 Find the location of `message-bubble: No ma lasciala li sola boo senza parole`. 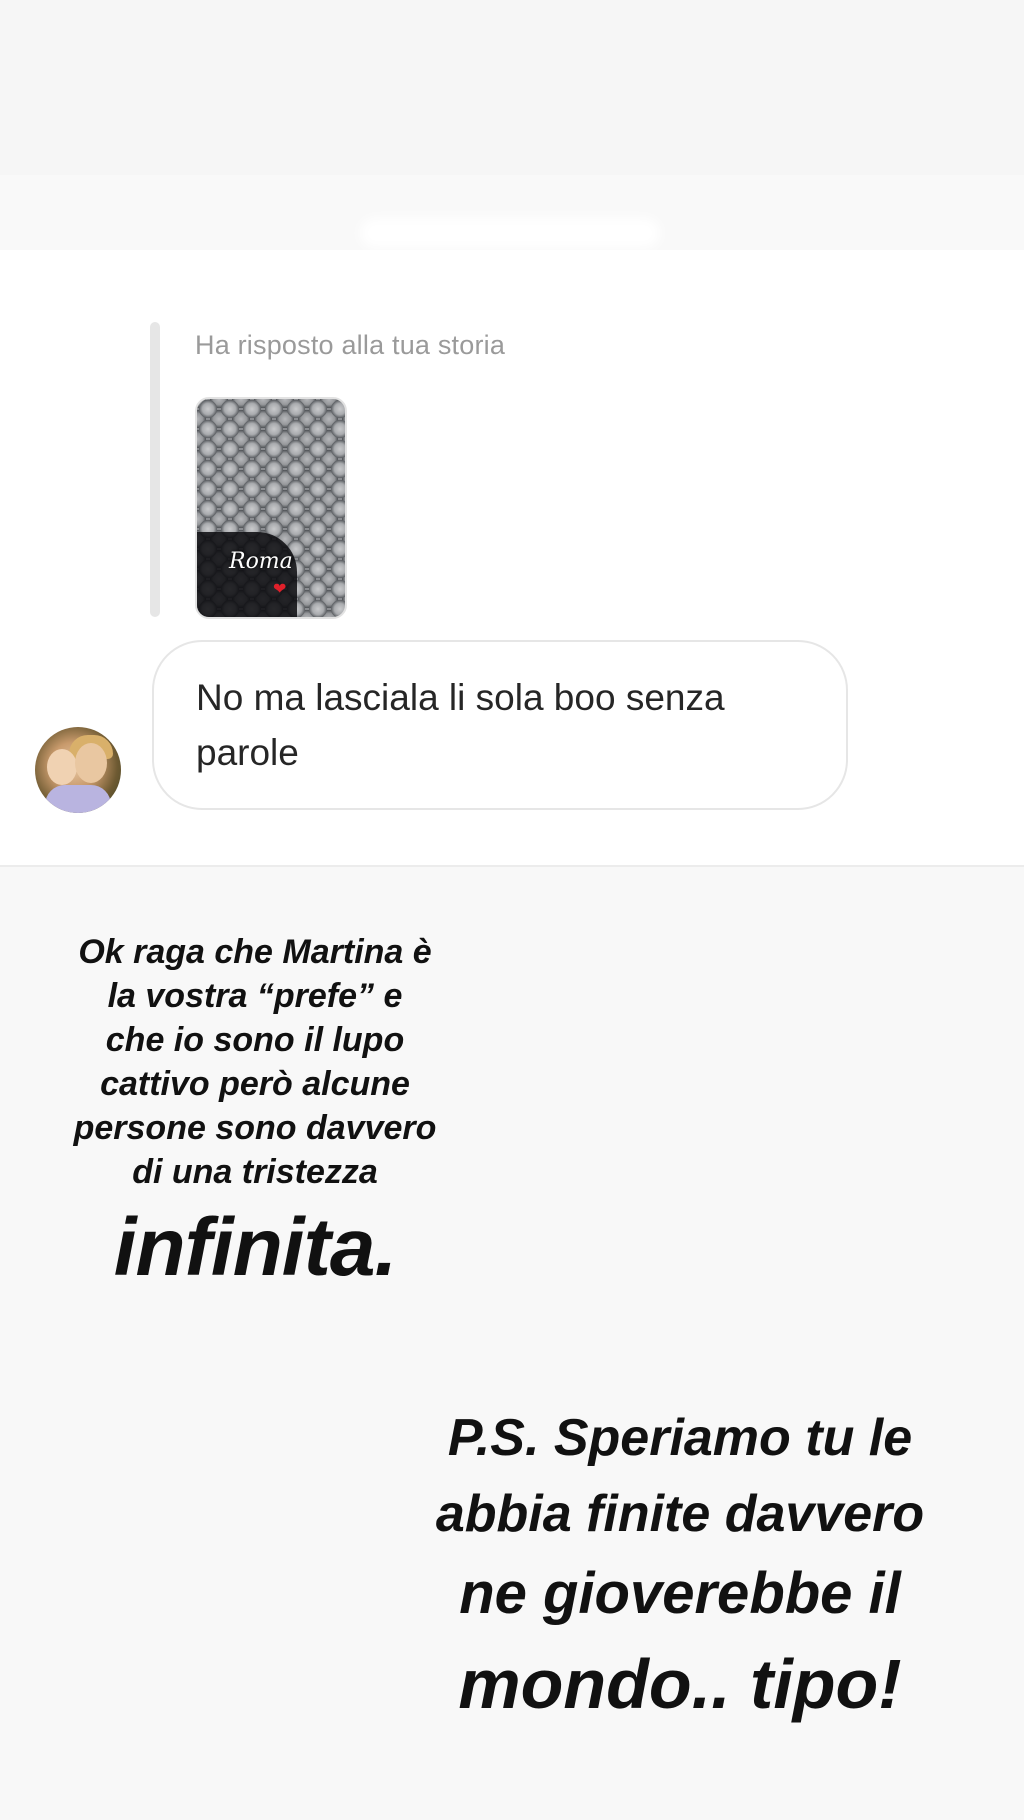

message-bubble: No ma lasciala li sola boo senza parole is located at coordinates (500, 725).